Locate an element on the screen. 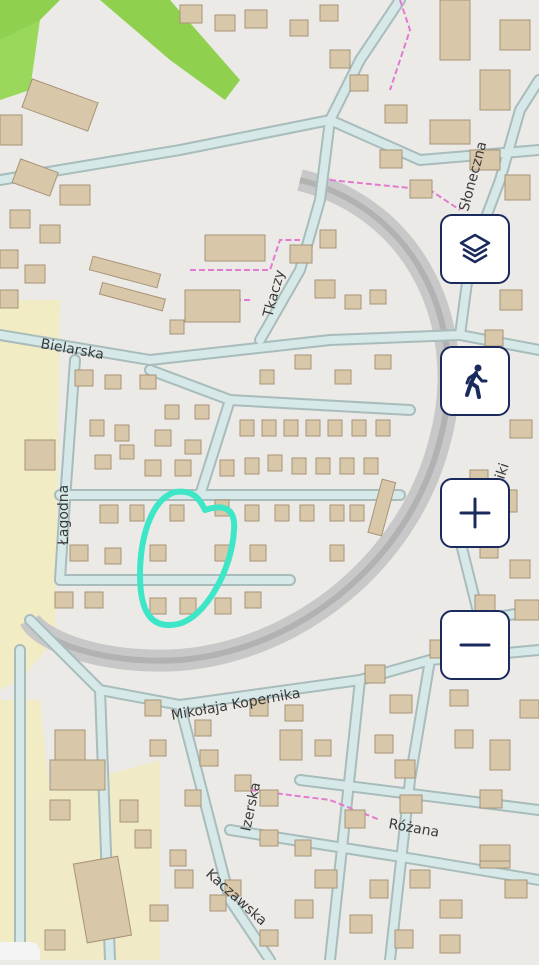 This screenshot has height=965, width=539. layers-icon is located at coordinates (475, 249).